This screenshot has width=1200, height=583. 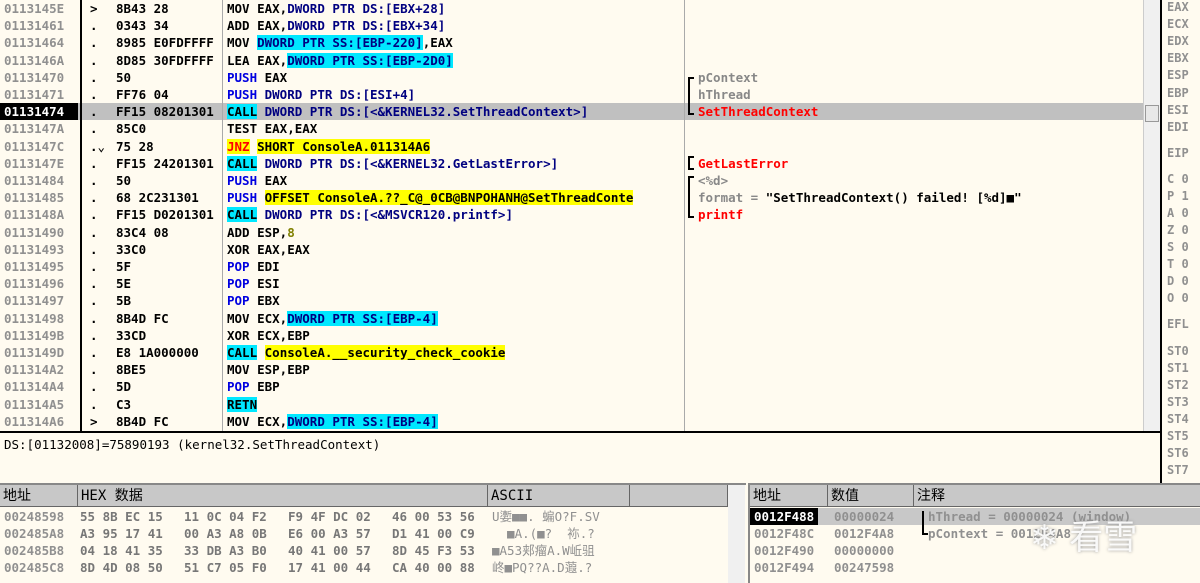 What do you see at coordinates (329, 567) in the screenshot?
I see `dump-hex-group: 17 41 00 44` at bounding box center [329, 567].